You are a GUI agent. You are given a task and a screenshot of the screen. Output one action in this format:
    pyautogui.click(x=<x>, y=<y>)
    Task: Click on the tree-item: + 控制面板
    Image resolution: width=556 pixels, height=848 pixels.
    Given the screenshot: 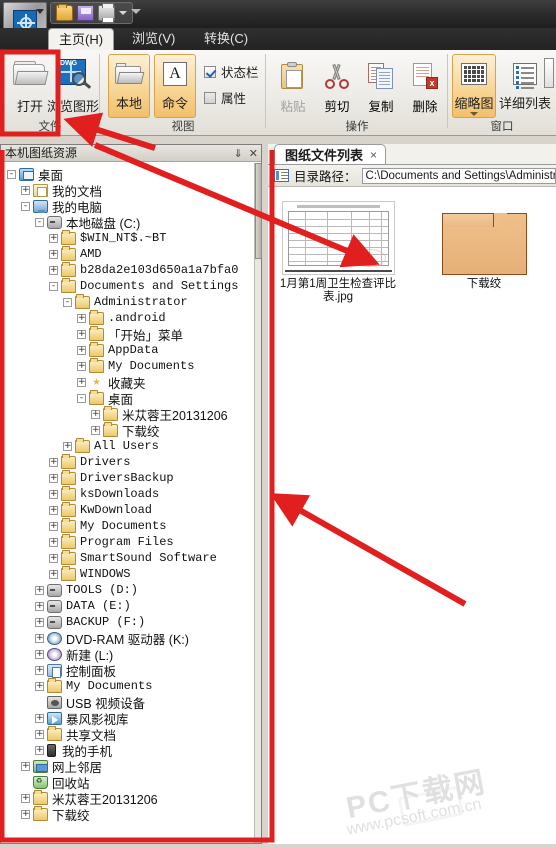 What is the action you would take?
    pyautogui.click(x=127, y=670)
    